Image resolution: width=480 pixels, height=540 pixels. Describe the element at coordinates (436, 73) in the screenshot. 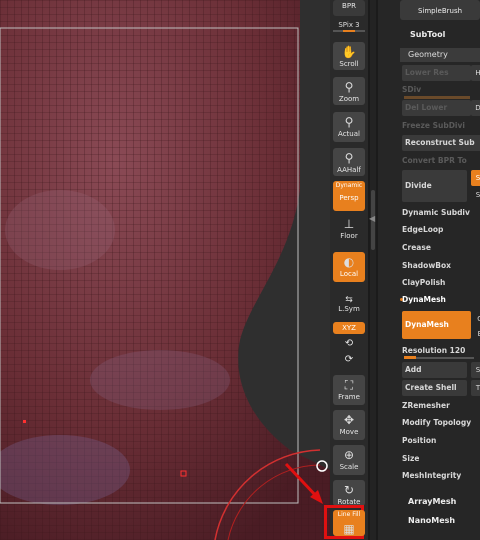

I see `lower-res-button: Lower Res` at that location.